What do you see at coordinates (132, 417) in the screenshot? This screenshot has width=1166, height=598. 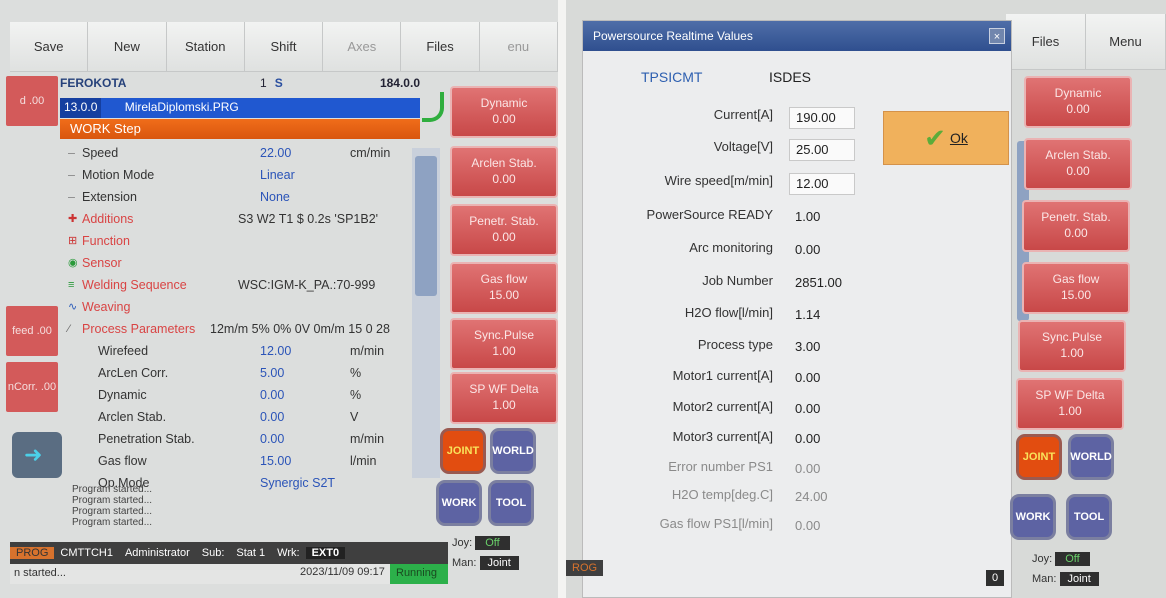 I see `process-label: Arclen Stab.` at bounding box center [132, 417].